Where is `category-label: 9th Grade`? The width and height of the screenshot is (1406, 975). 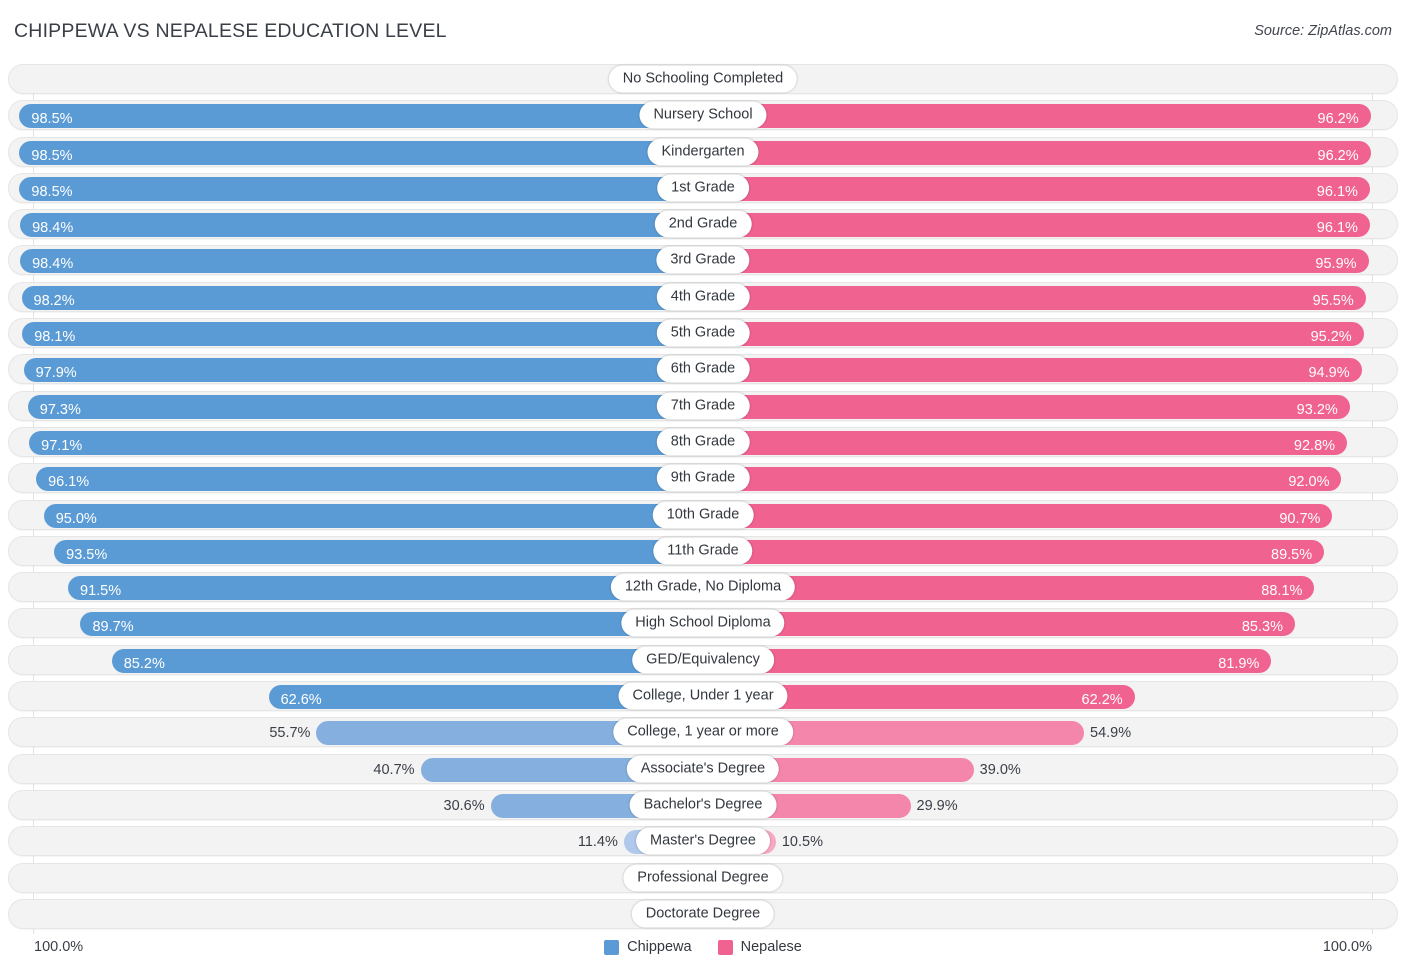
category-label: 9th Grade is located at coordinates (703, 478).